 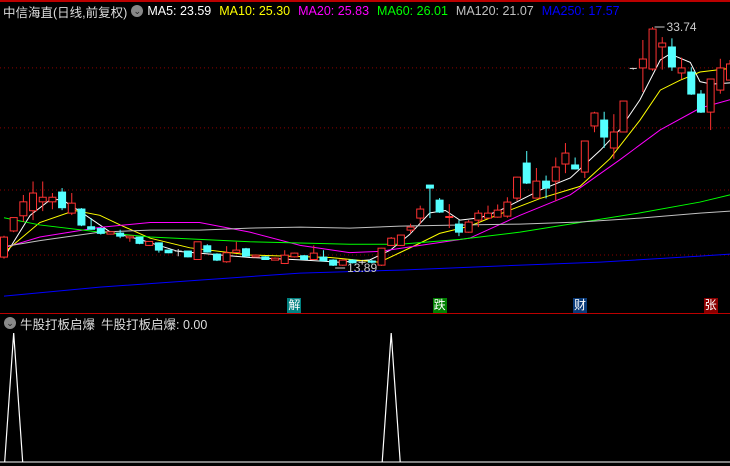 I want to click on indicator-header: ⌄ 牛股打板启爆 牛股打板启爆: 0.00, so click(x=104, y=323).